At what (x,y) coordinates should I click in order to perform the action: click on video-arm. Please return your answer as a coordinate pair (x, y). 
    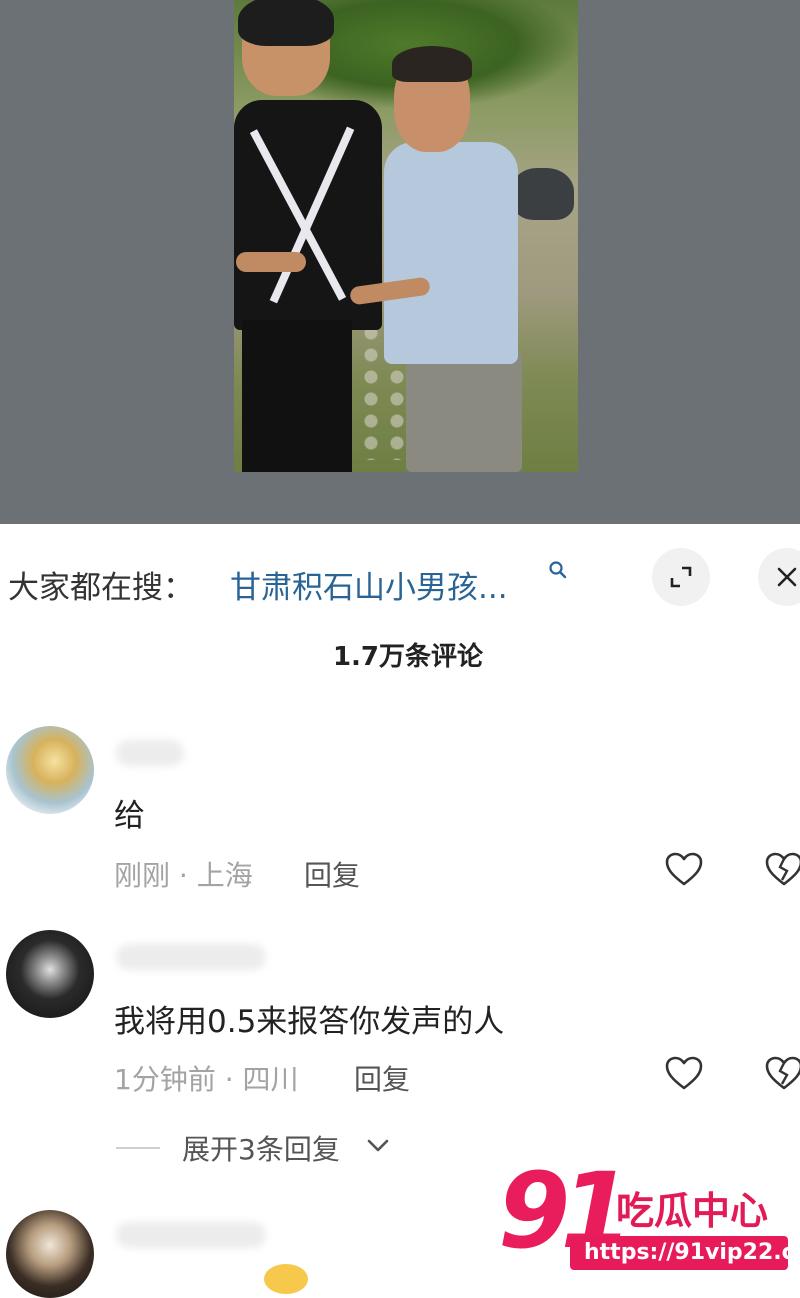
    Looking at the image, I should click on (271, 262).